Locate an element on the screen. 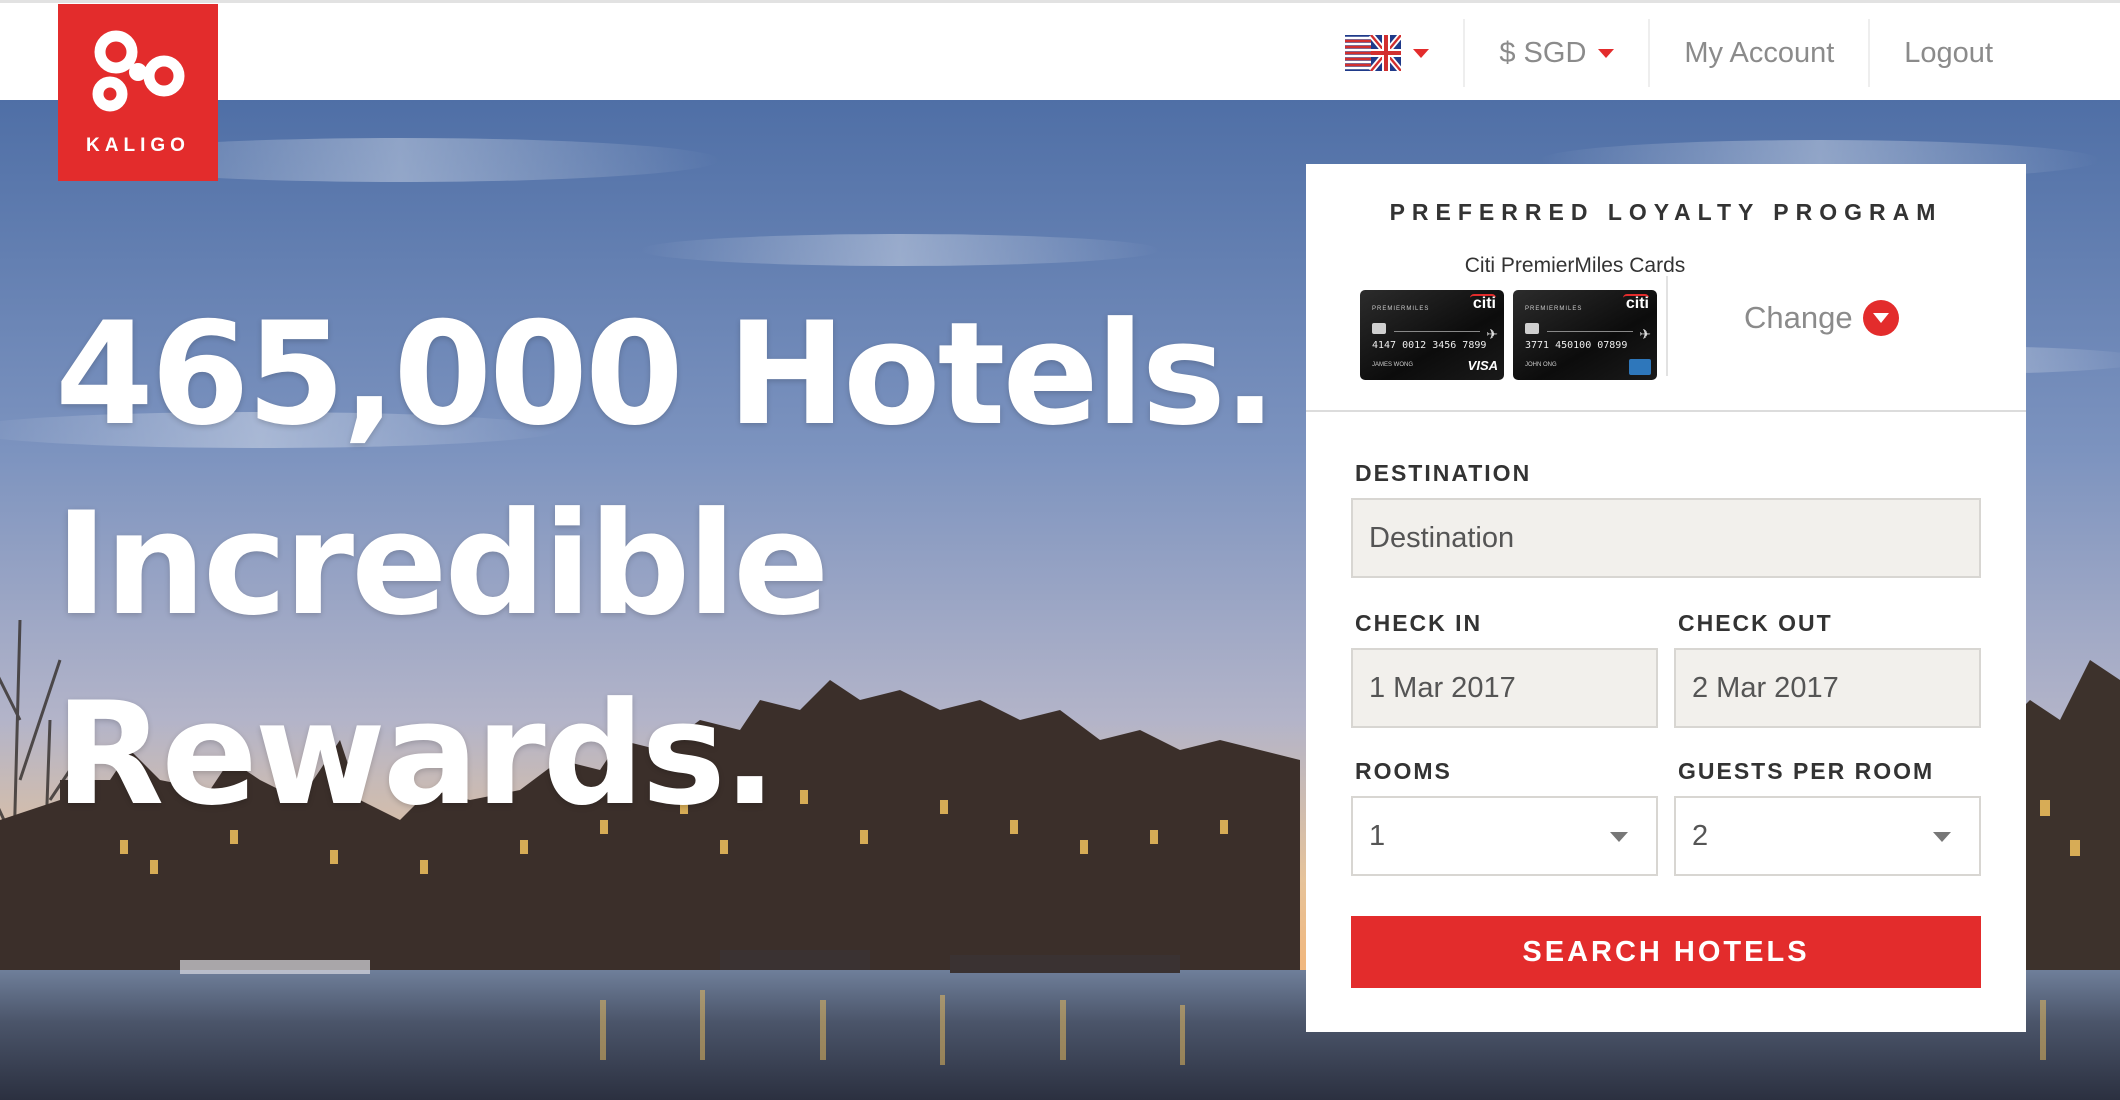  language-caret-icon is located at coordinates (1421, 53).